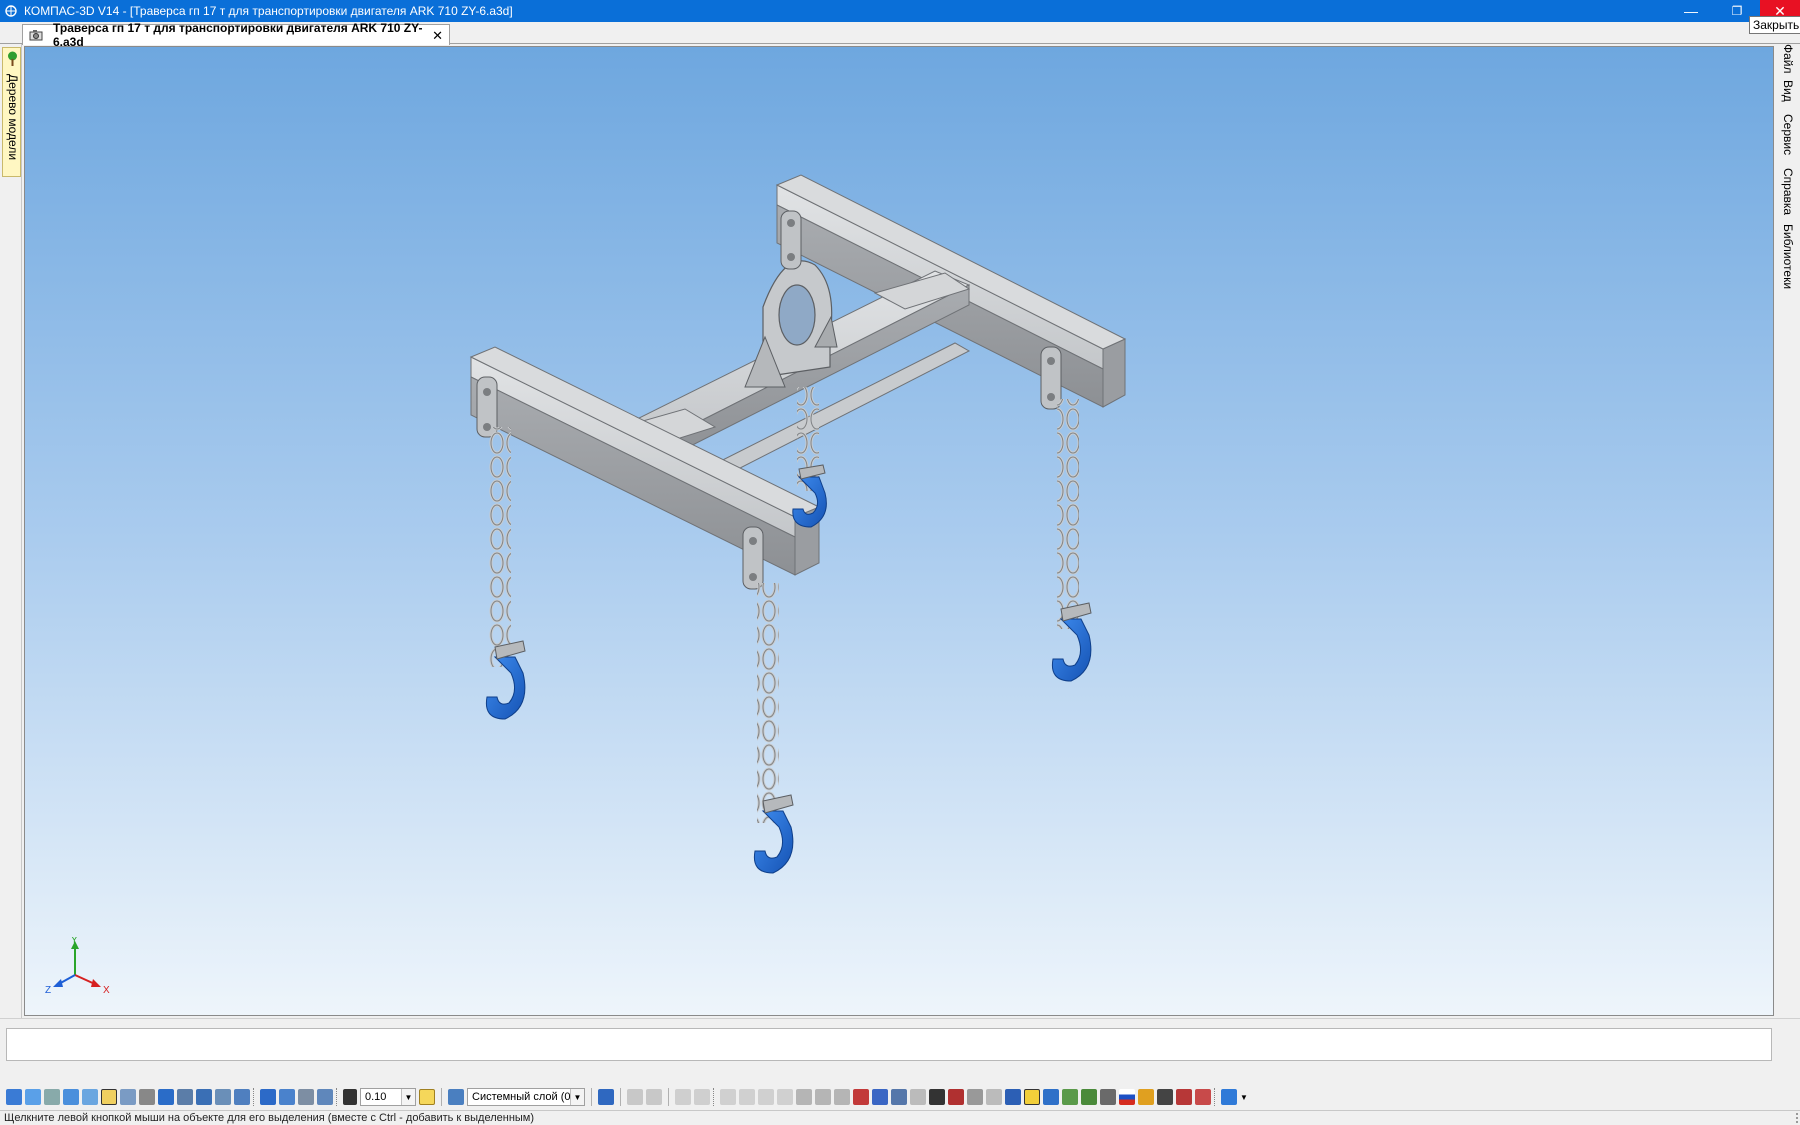 This screenshot has width=1800, height=1125. I want to click on minimize-button: —, so click(1691, 11).